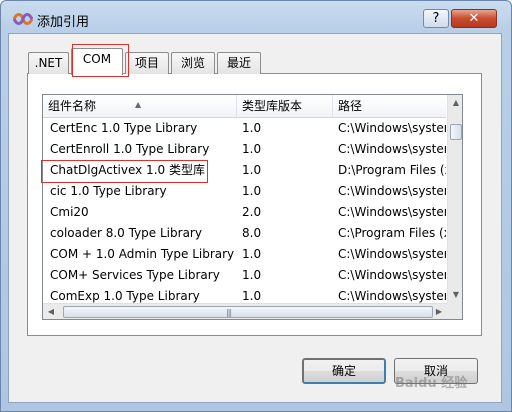 This screenshot has width=512, height=412. I want to click on vertical-scrollbar: ▲ ▼, so click(454, 199).